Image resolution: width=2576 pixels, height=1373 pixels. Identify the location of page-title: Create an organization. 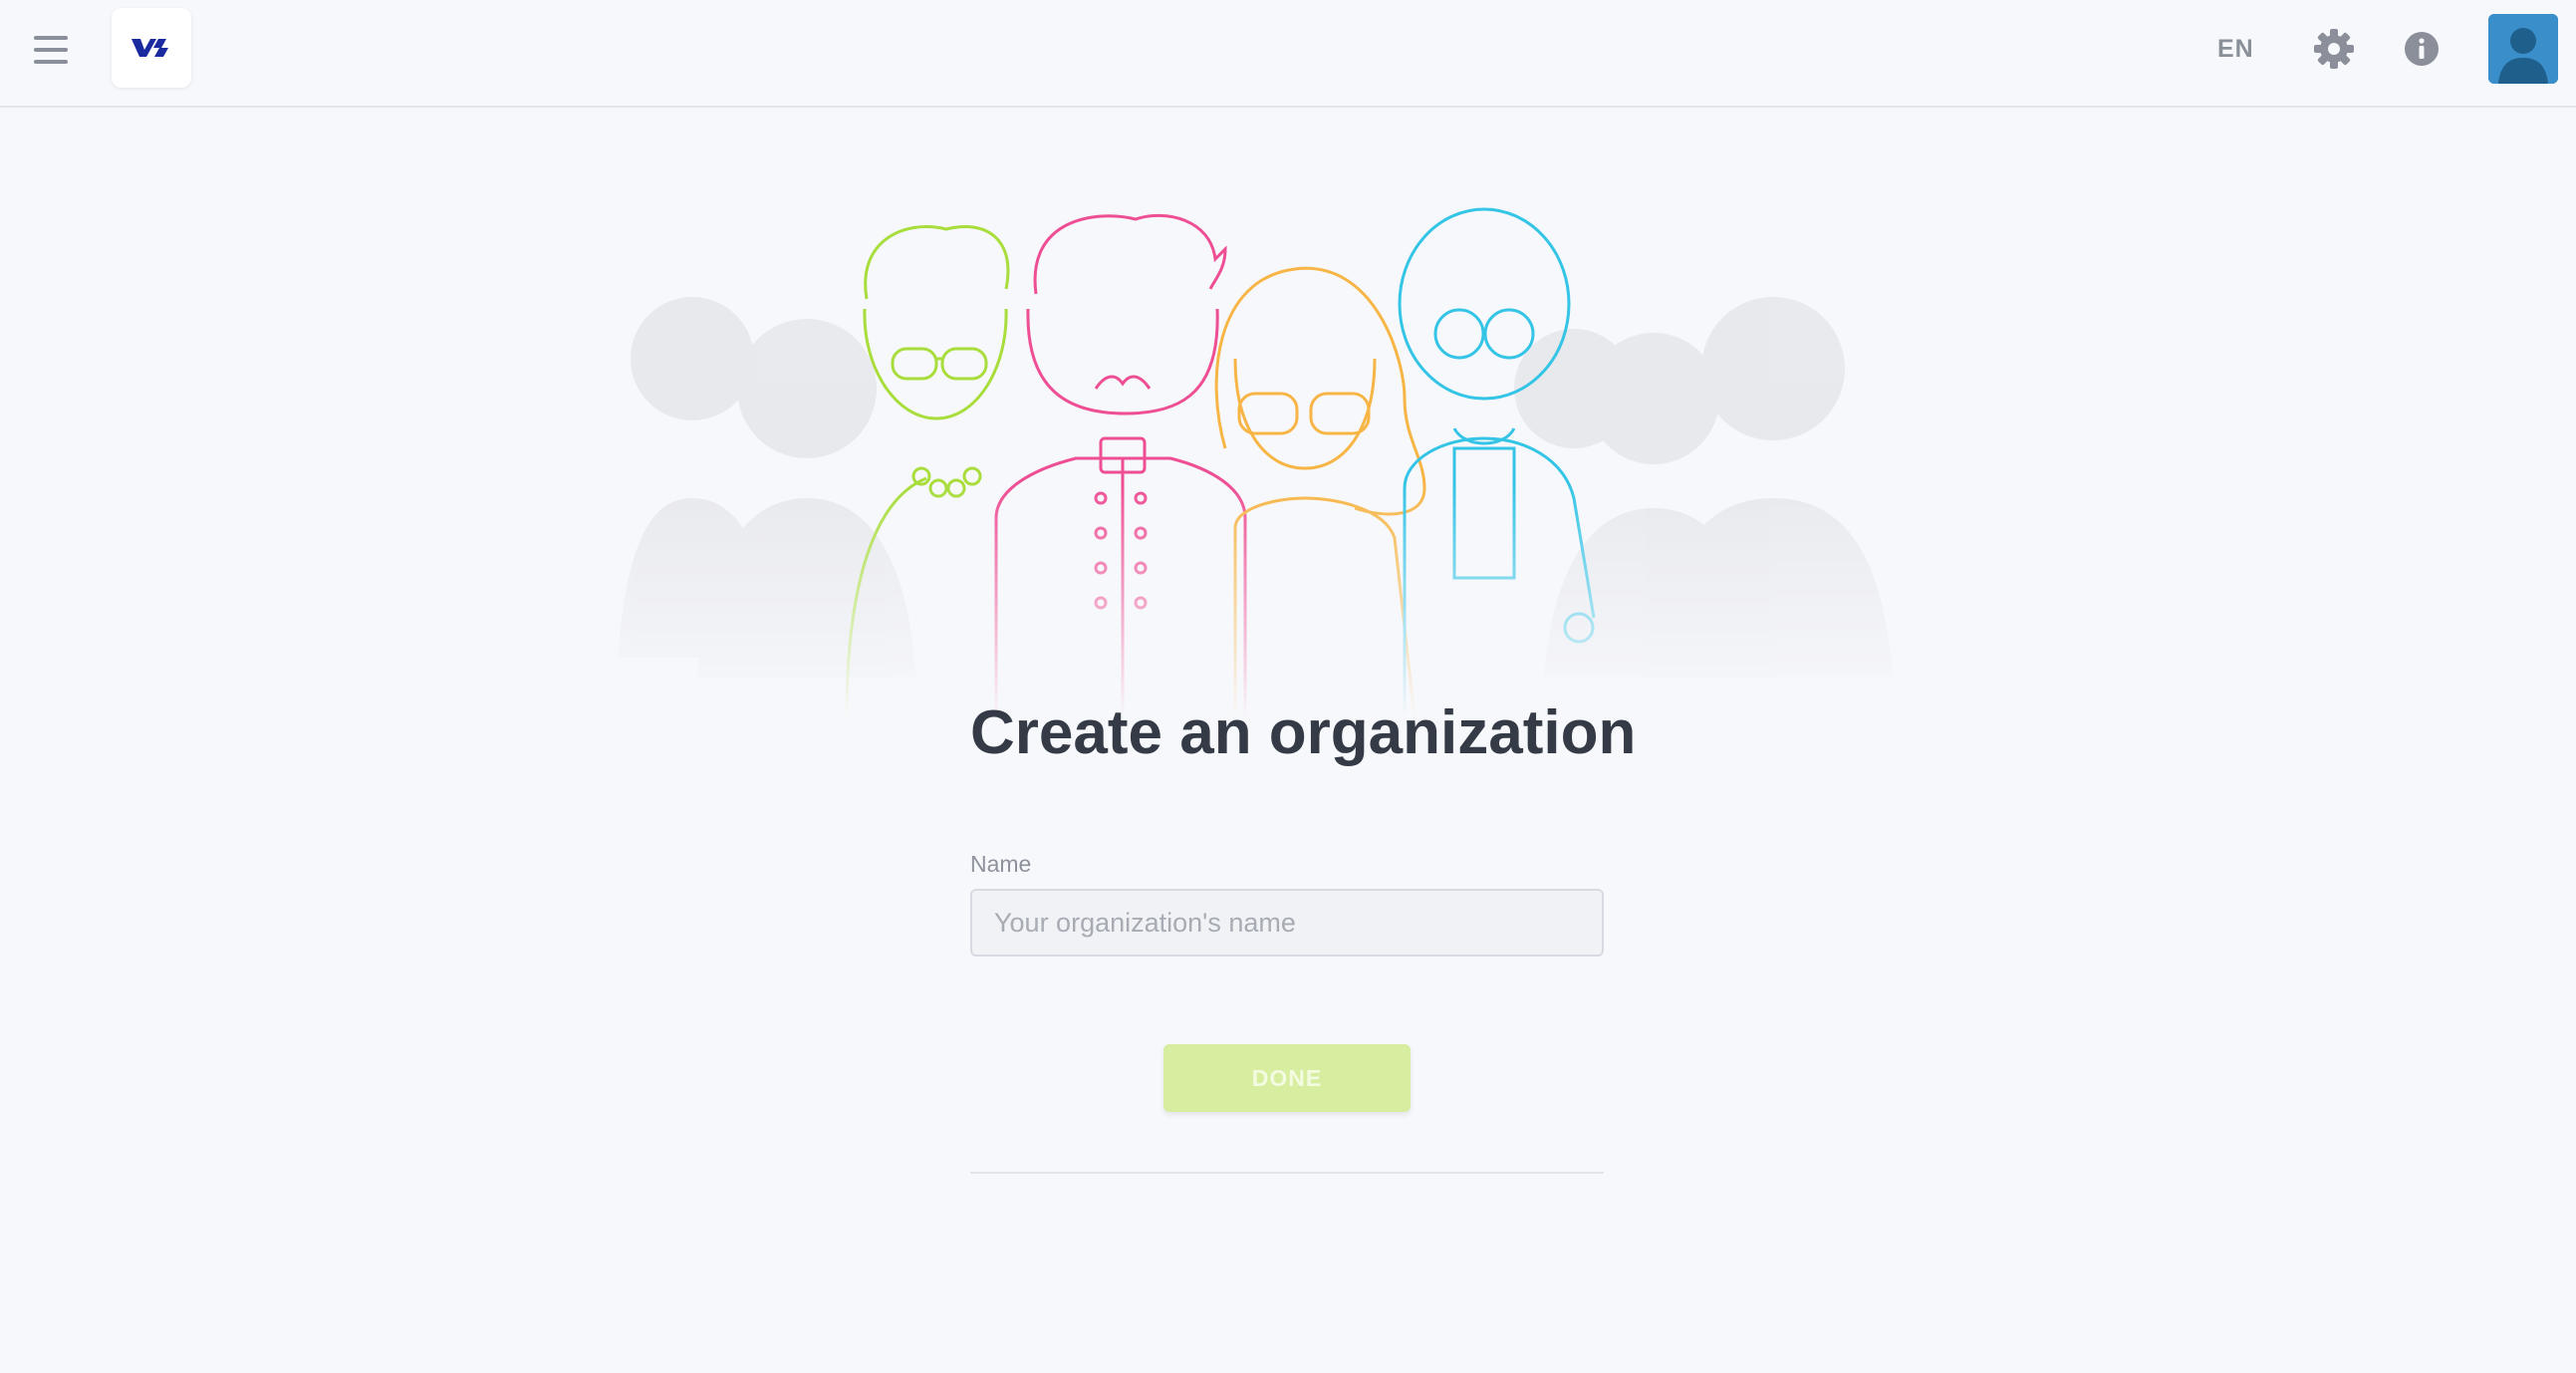
(1303, 732).